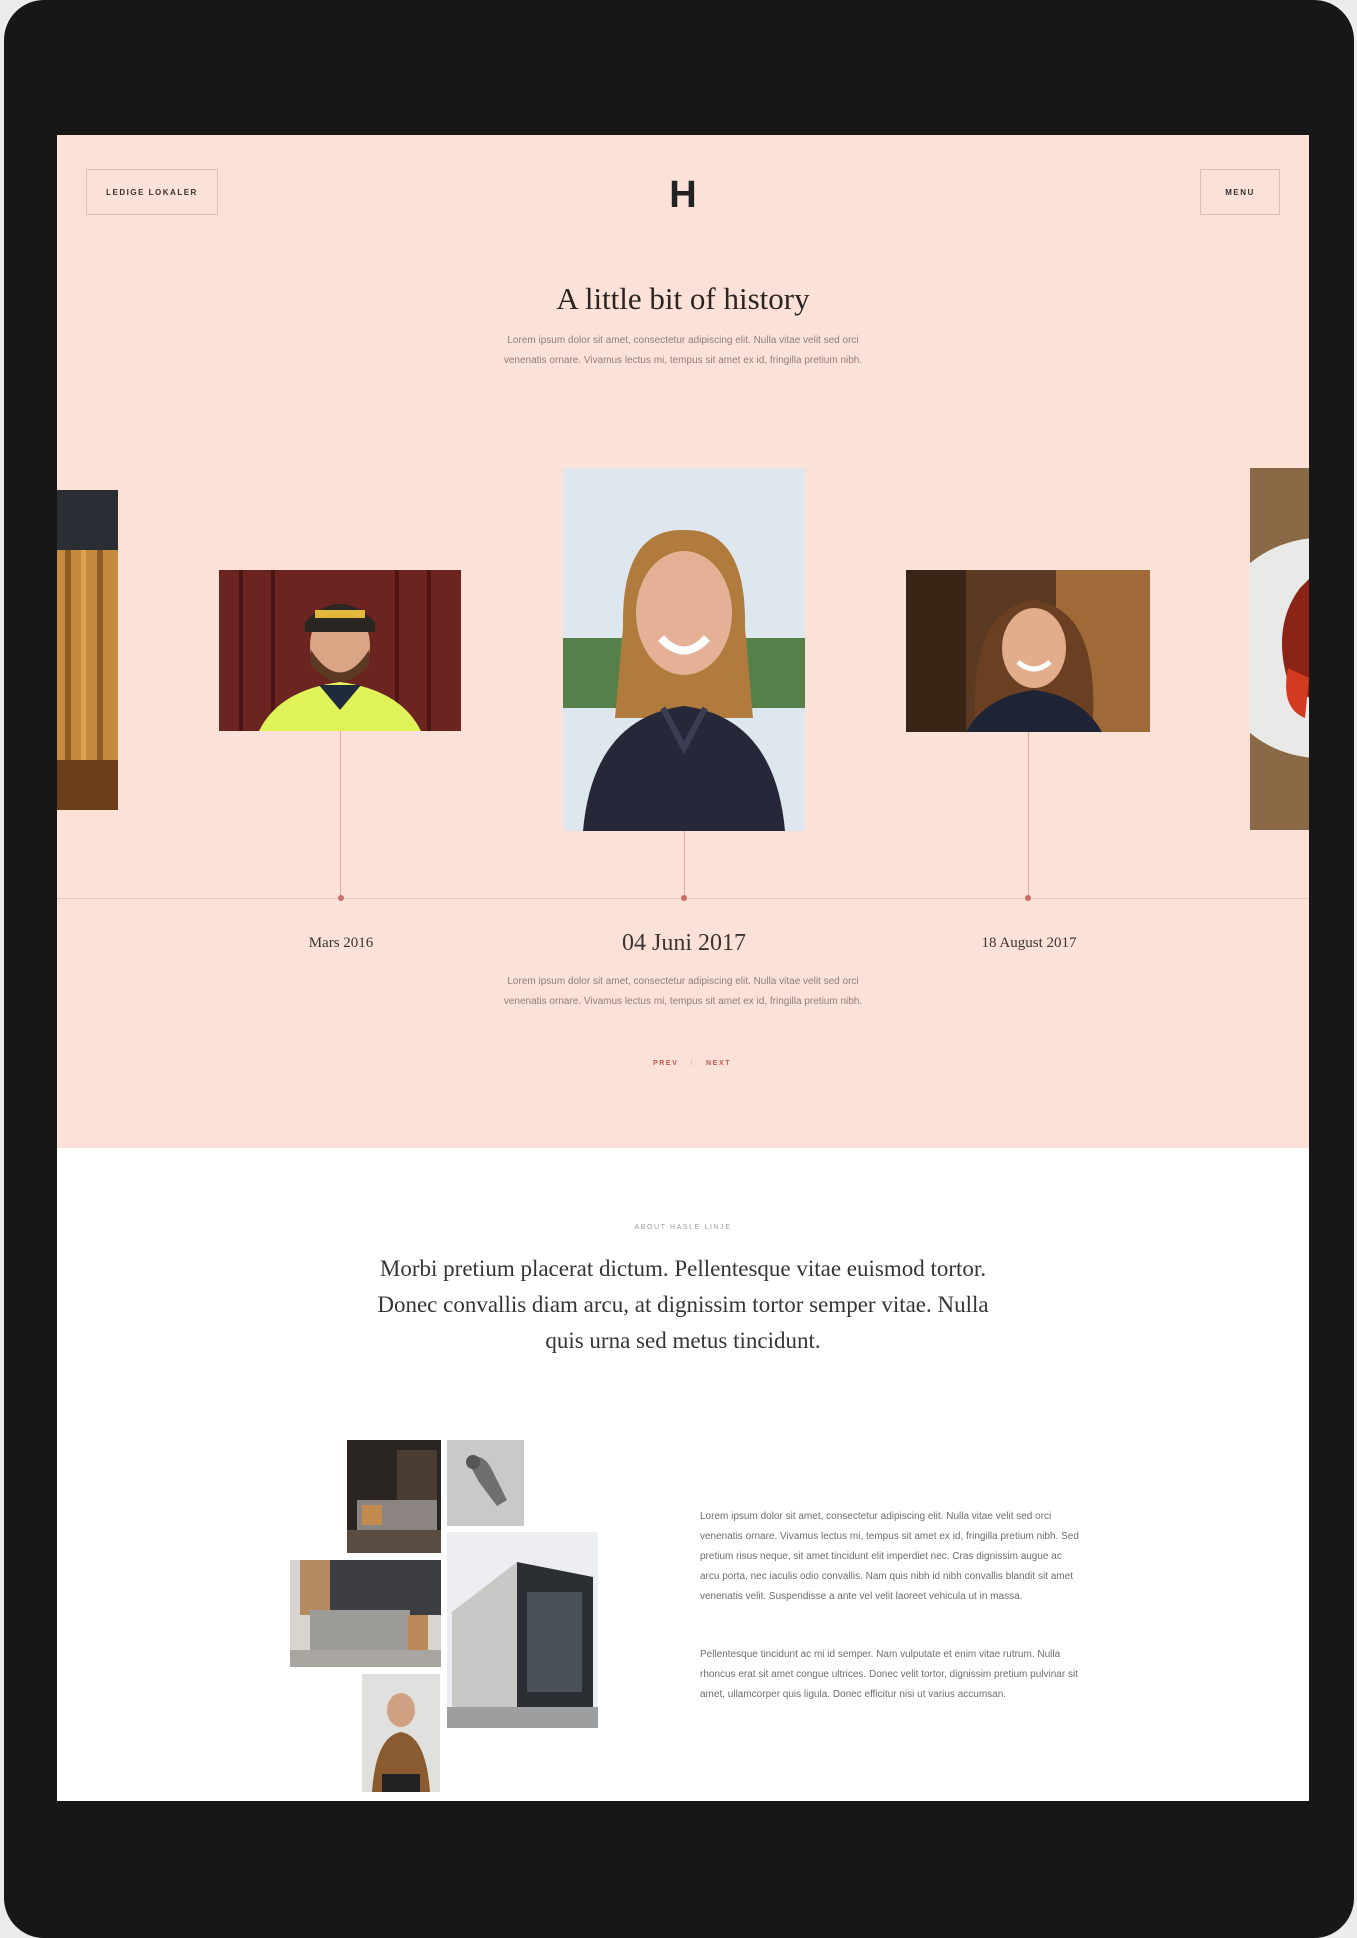  What do you see at coordinates (683, 298) in the screenshot?
I see `page-title: A little bit of history` at bounding box center [683, 298].